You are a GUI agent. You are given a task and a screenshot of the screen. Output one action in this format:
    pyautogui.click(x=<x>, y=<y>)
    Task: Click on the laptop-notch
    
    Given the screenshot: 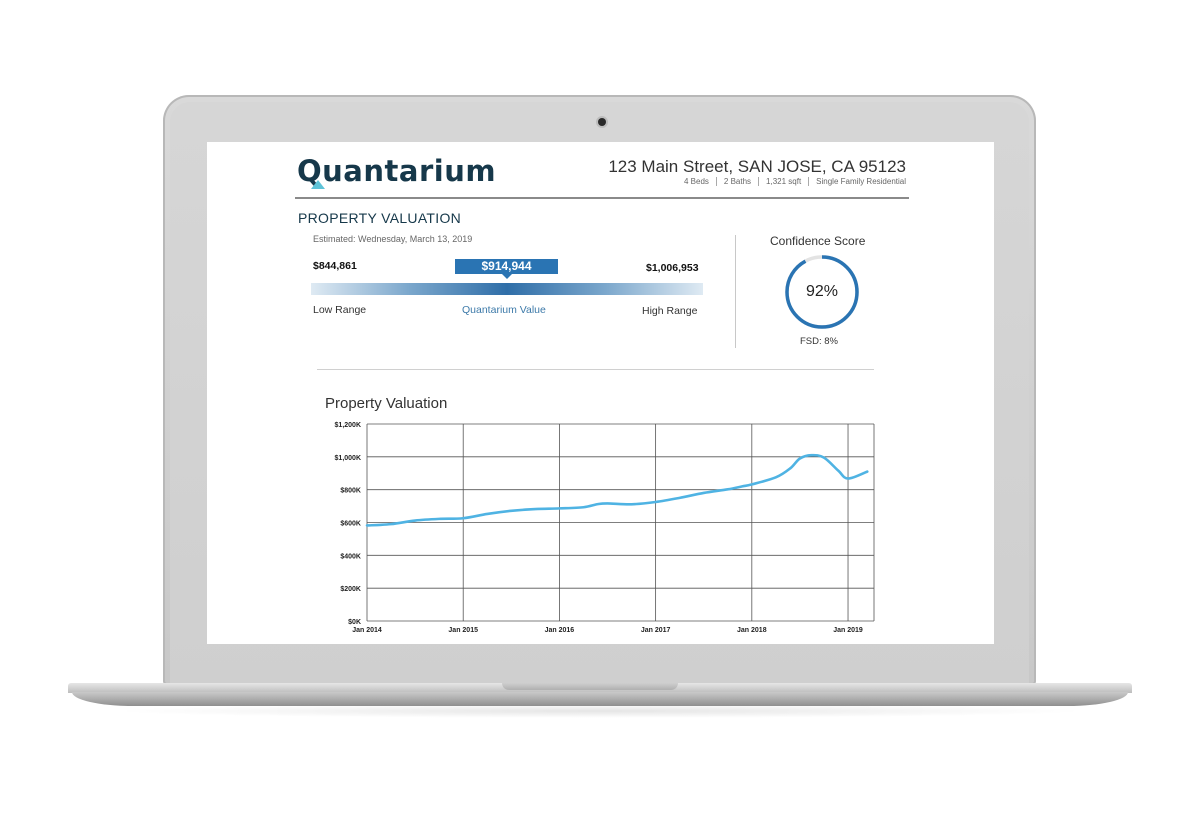 What is the action you would take?
    pyautogui.click(x=590, y=686)
    